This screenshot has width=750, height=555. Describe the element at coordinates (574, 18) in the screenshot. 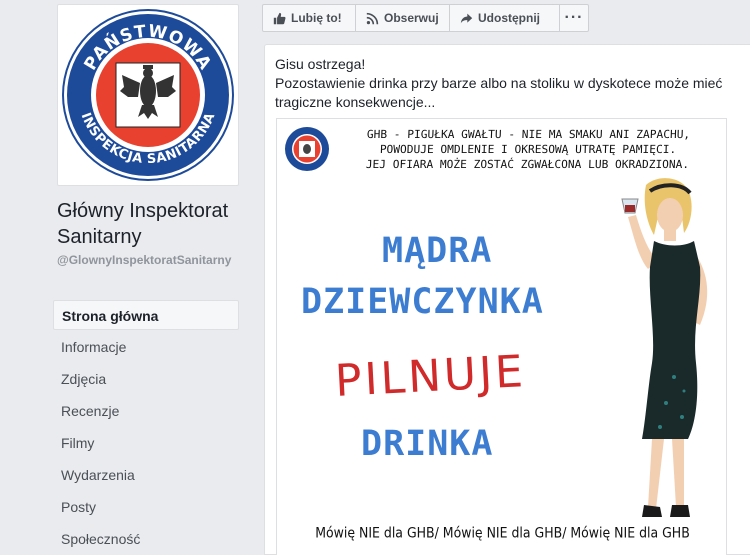

I see `more-options-button: ···` at that location.